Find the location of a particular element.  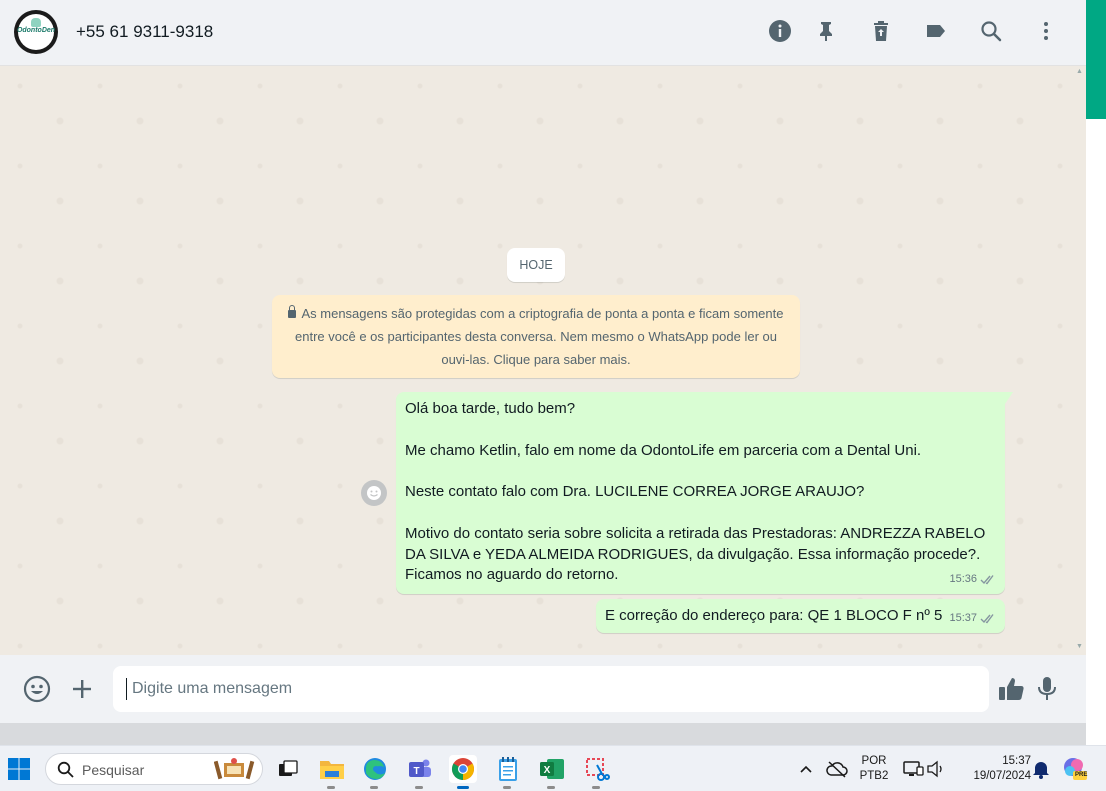

language-code: POR is located at coordinates (874, 761).